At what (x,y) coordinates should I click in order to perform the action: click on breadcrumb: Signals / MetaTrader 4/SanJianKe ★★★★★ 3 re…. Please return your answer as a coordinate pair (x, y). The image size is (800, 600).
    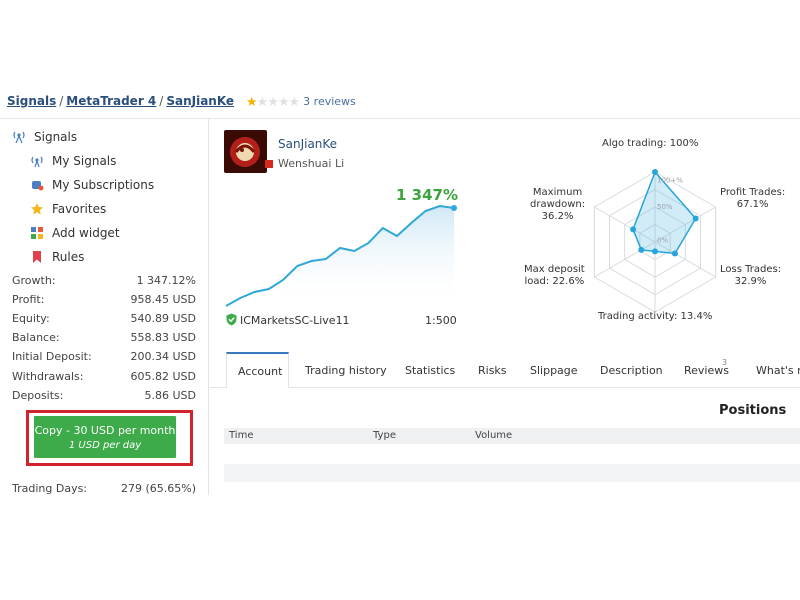
    Looking at the image, I should click on (181, 102).